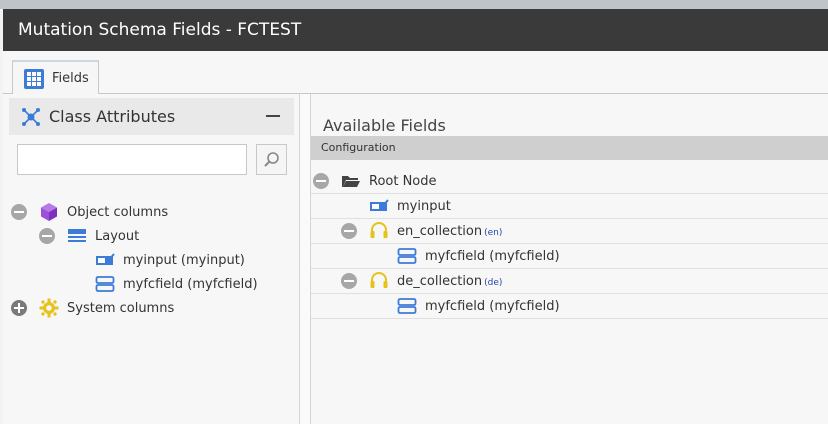 Image resolution: width=828 pixels, height=424 pixels. What do you see at coordinates (184, 260) in the screenshot?
I see `tree-item-label: myinput (myinput)` at bounding box center [184, 260].